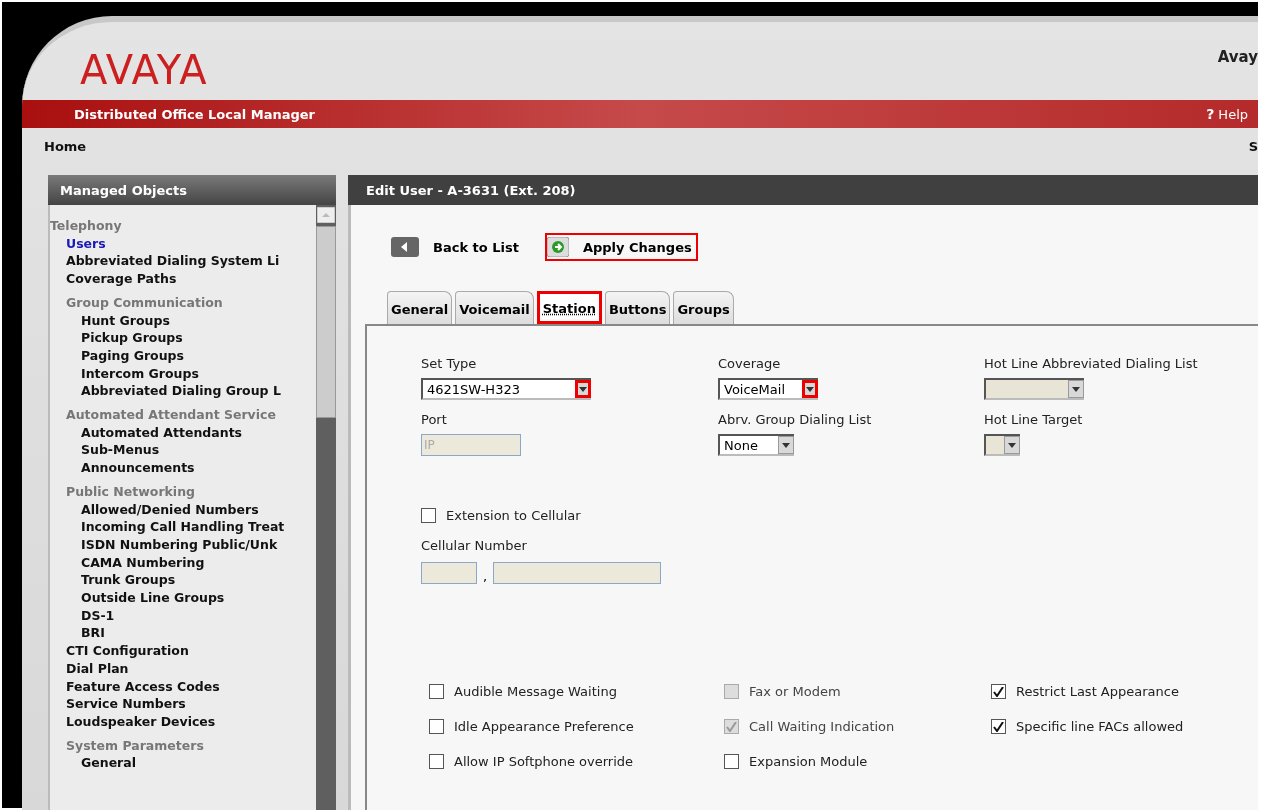 Image resolution: width=1264 pixels, height=810 pixels. Describe the element at coordinates (750, 363) in the screenshot. I see `field-label: Coverage` at that location.